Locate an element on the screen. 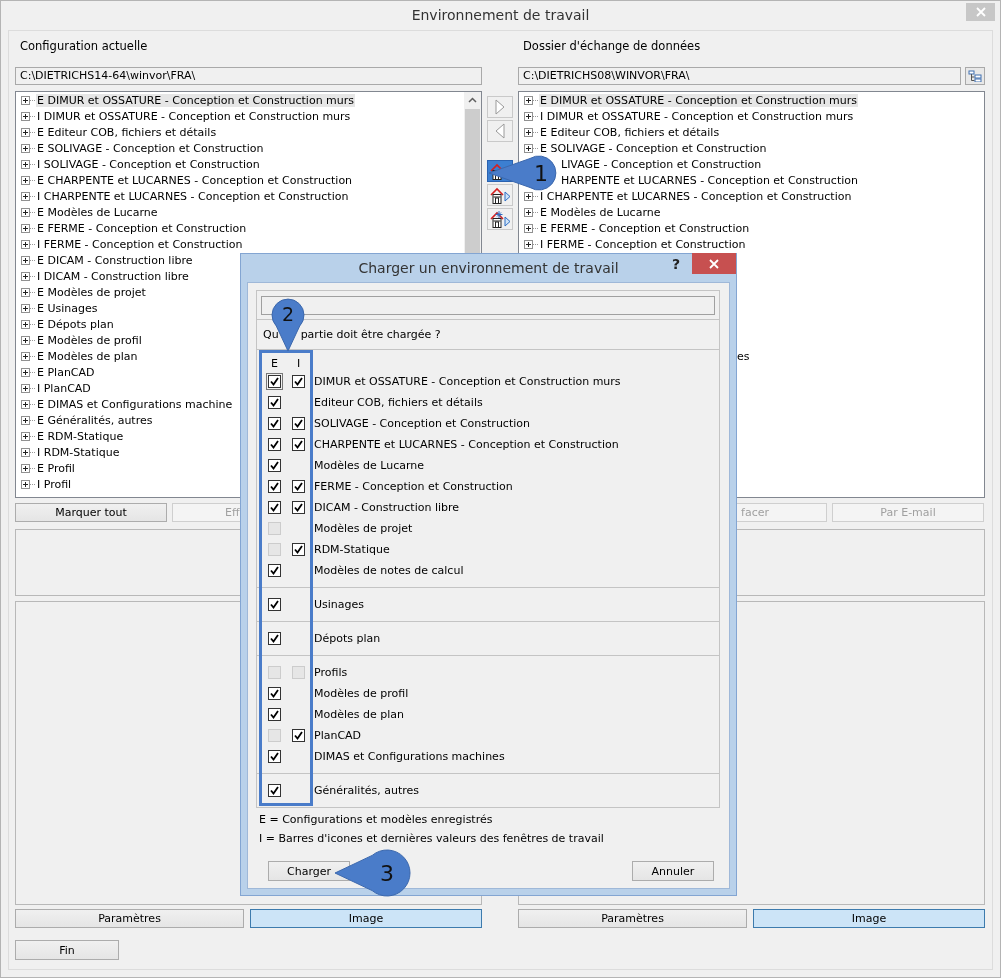  option-label: DIMUR et OSSATURE - Conception et Construction murs is located at coordinates (467, 381).